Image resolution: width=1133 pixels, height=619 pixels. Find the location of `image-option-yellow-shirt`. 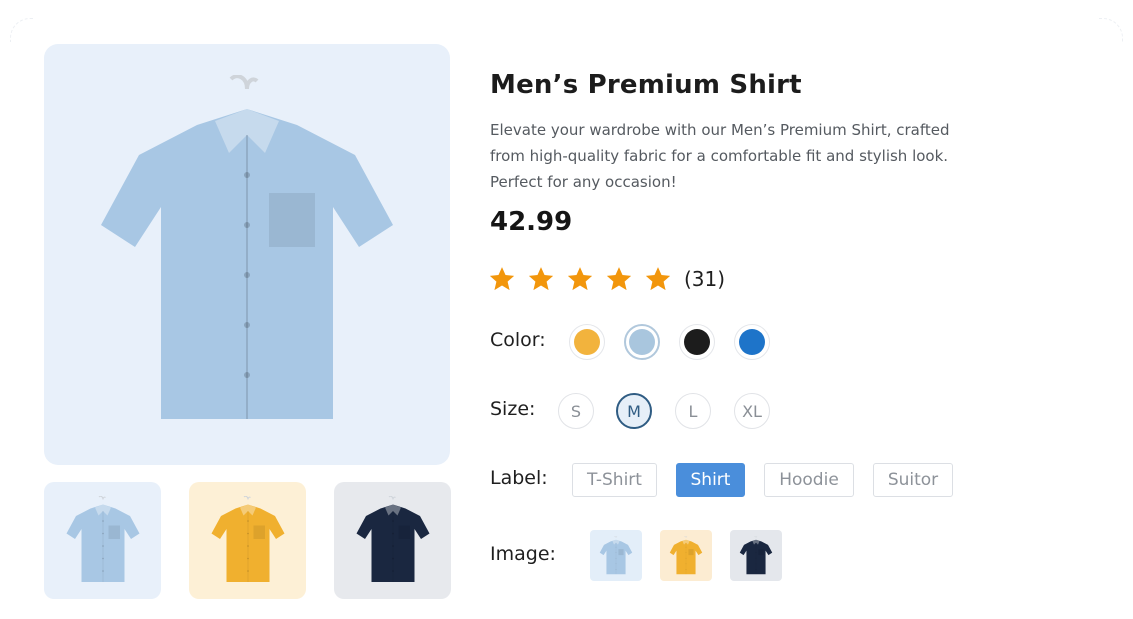

image-option-yellow-shirt is located at coordinates (686, 555).